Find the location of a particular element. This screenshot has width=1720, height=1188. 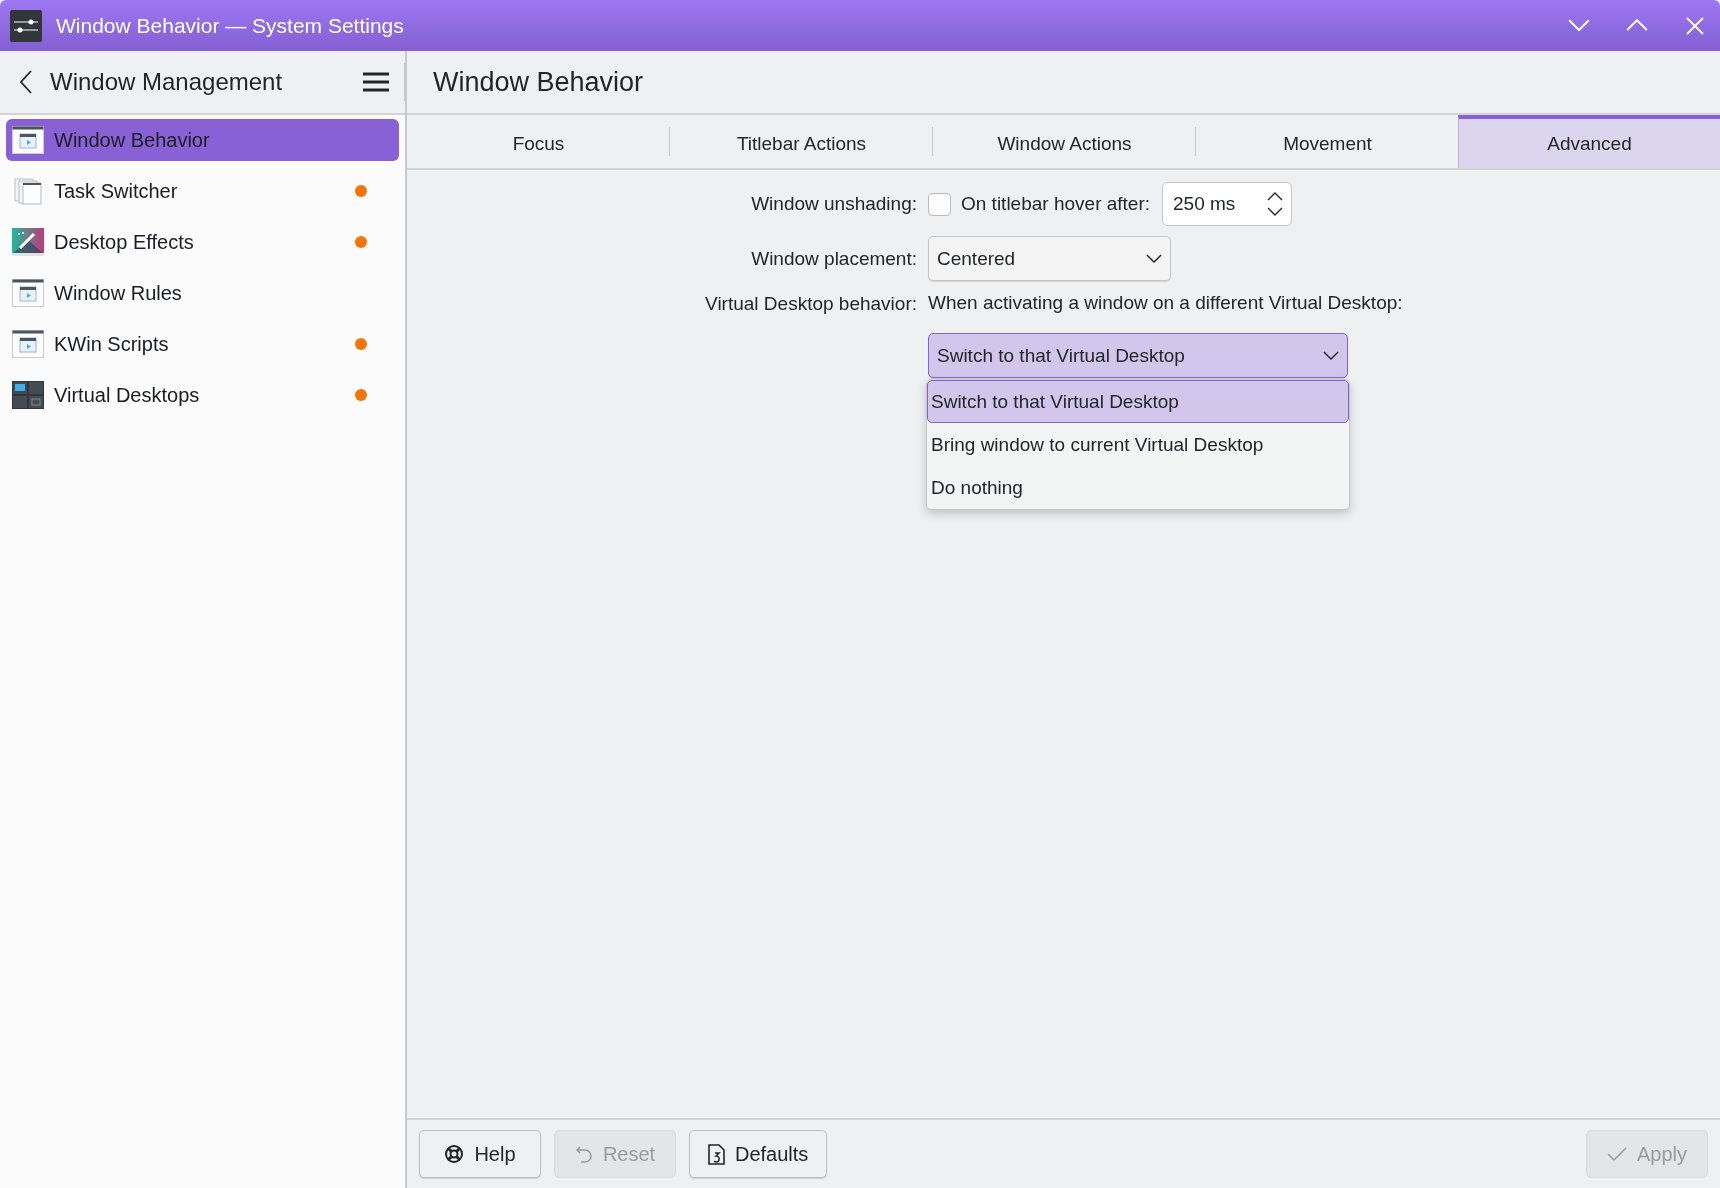

sidebar-item: Window Rules is located at coordinates (202, 293).